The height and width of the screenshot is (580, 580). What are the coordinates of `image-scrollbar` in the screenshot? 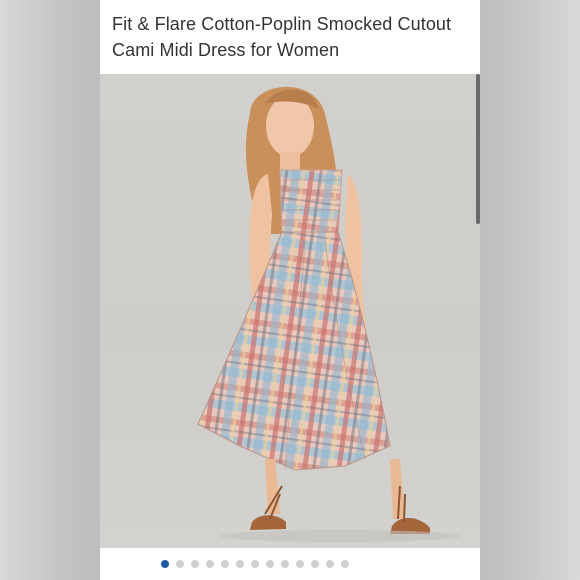 It's located at (478, 149).